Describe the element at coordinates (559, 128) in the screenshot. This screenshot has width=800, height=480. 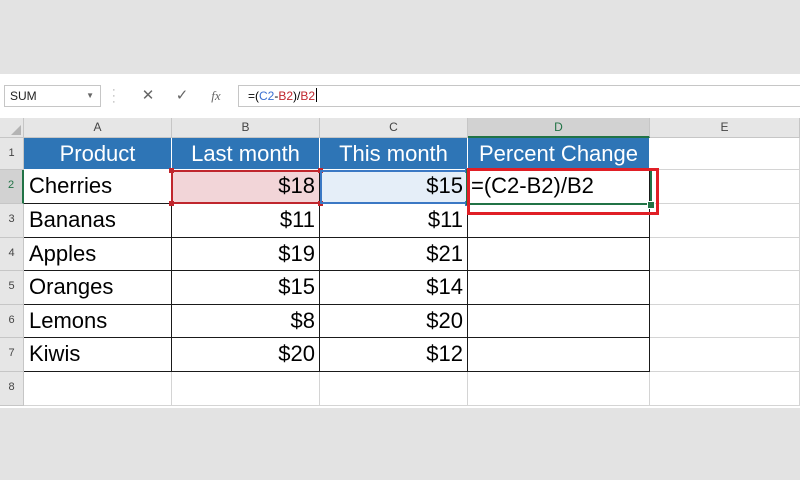
I see `column-header-d: D` at that location.